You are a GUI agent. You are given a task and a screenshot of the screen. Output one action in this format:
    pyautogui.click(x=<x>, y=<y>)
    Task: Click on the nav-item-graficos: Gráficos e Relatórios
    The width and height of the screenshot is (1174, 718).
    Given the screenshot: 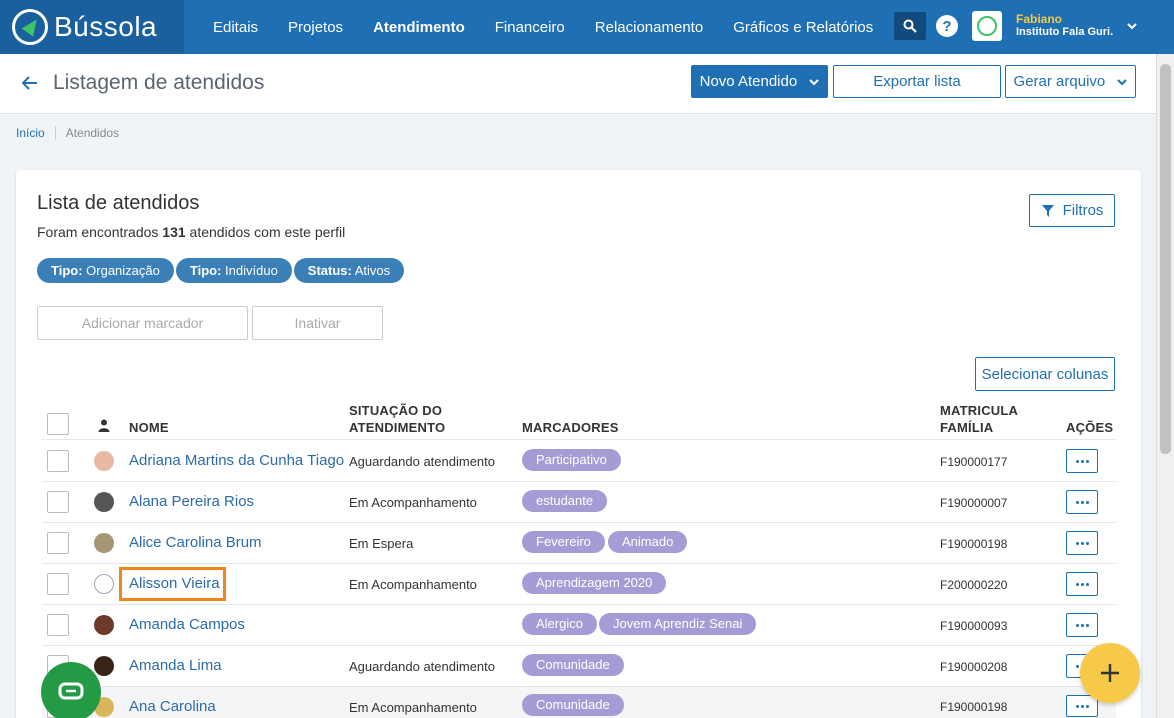 What is the action you would take?
    pyautogui.click(x=803, y=27)
    